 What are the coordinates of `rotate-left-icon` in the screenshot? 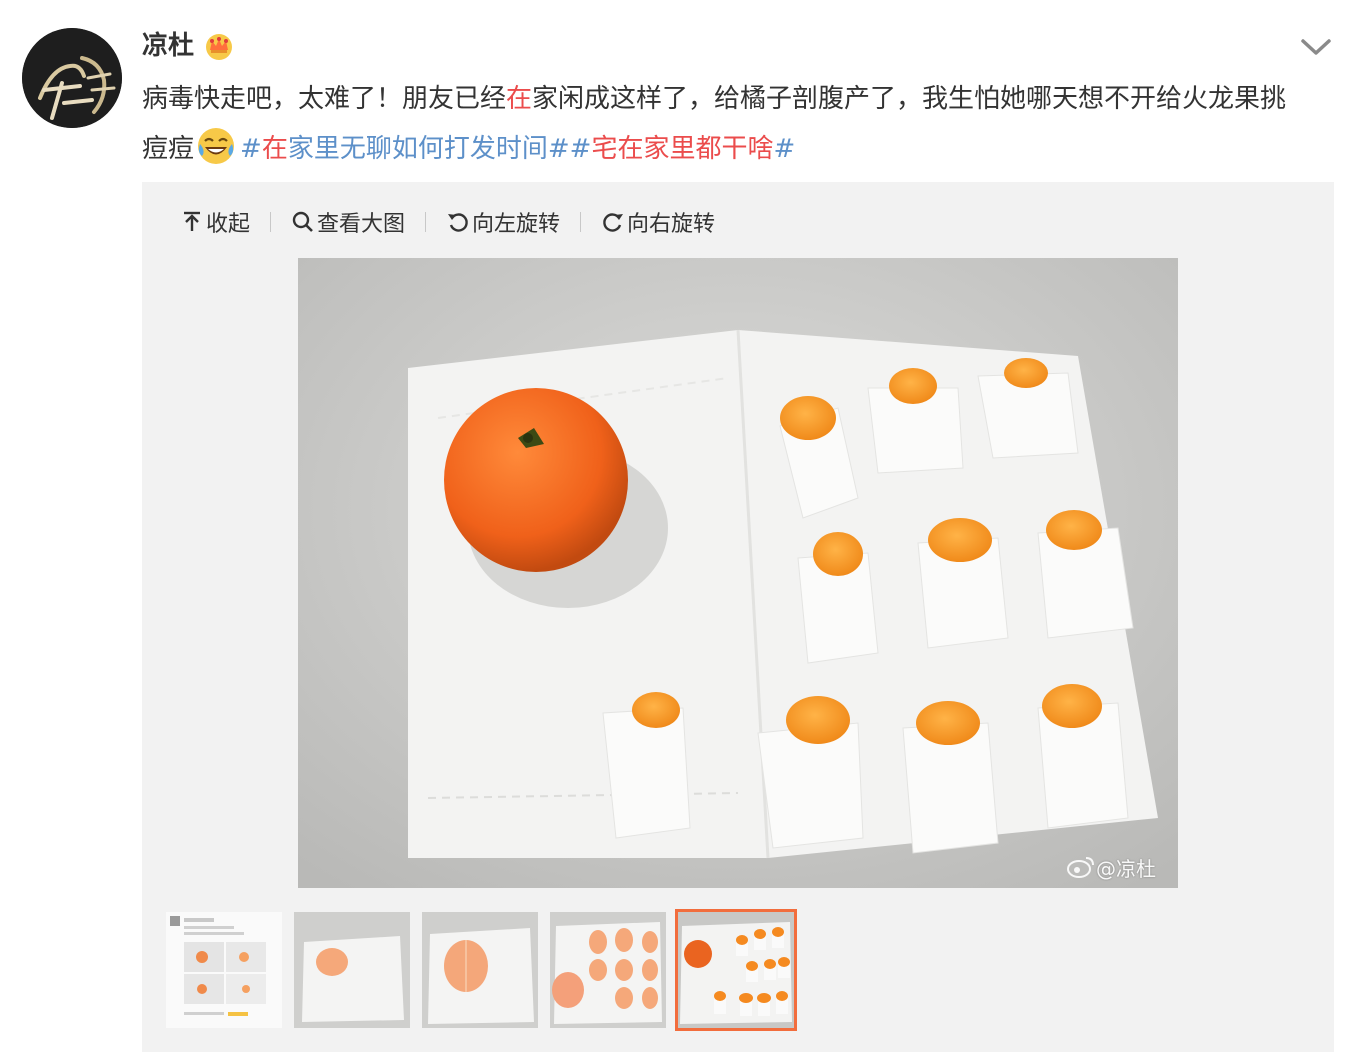 It's located at (458, 222).